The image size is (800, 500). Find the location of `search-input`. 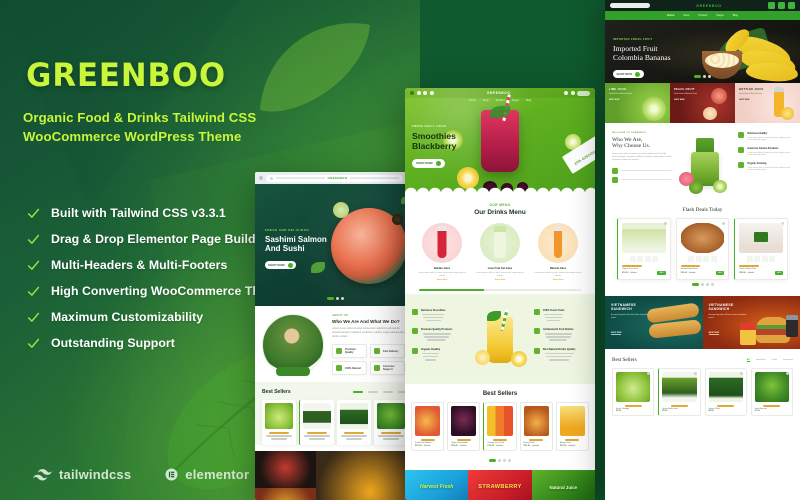

search-input is located at coordinates (630, 5).